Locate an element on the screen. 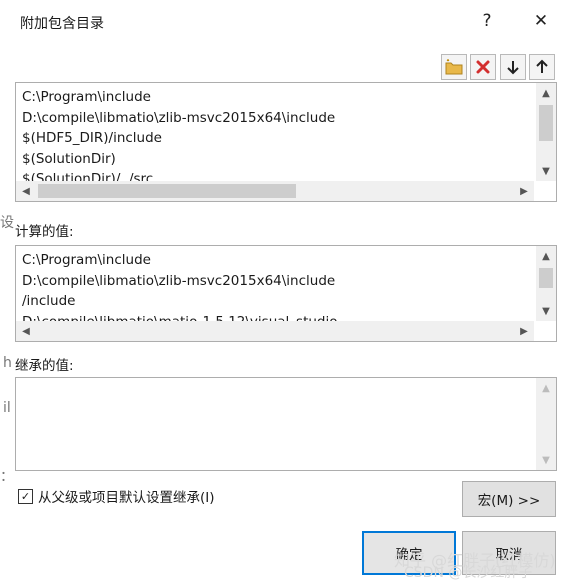 The image size is (565, 584). inherit-checkbox-row: ✓ 从父级或项目默认设置继承(I) is located at coordinates (116, 496).